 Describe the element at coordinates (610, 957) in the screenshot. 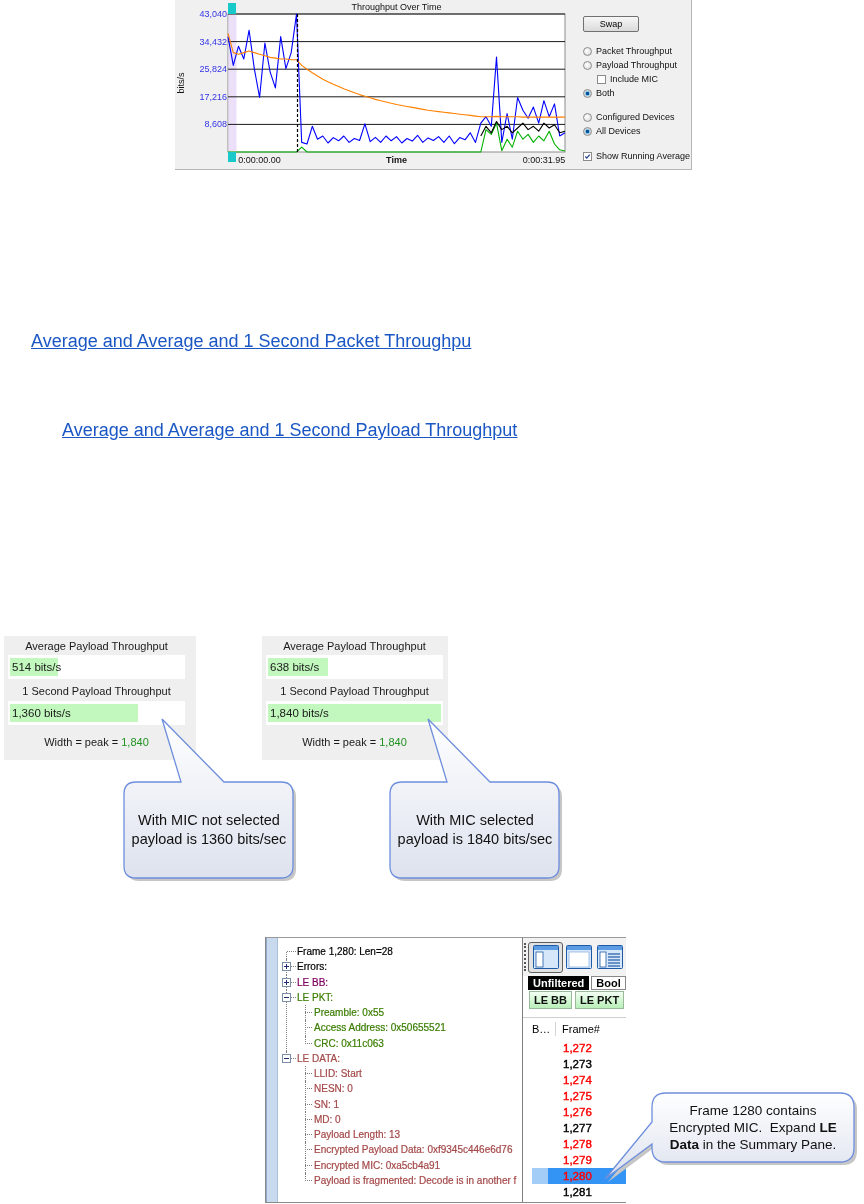

I see `list-window-icon` at that location.